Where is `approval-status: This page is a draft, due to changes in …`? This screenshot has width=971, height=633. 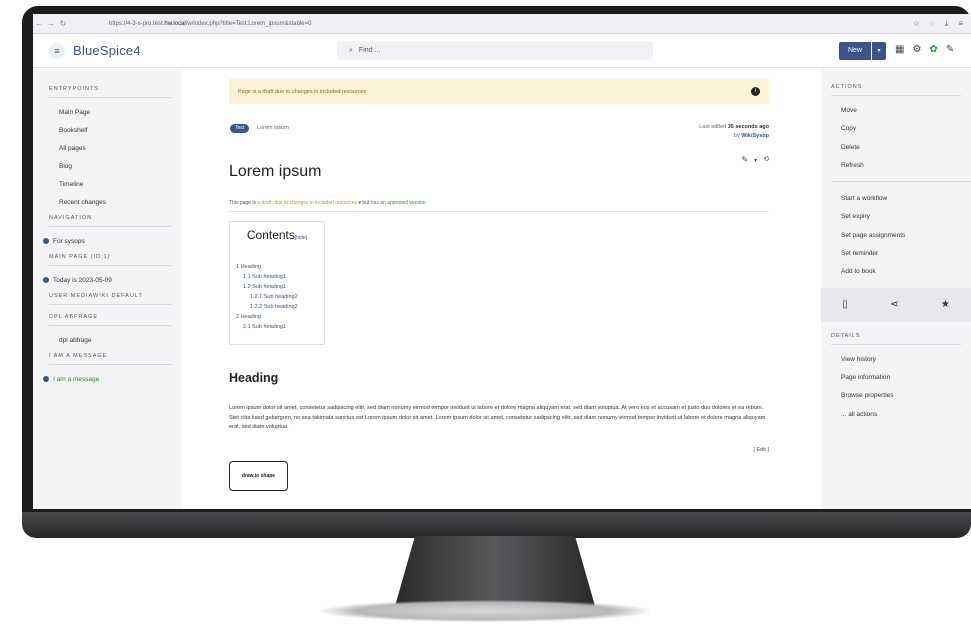 approval-status: This page is a draft, due to changes in … is located at coordinates (327, 203).